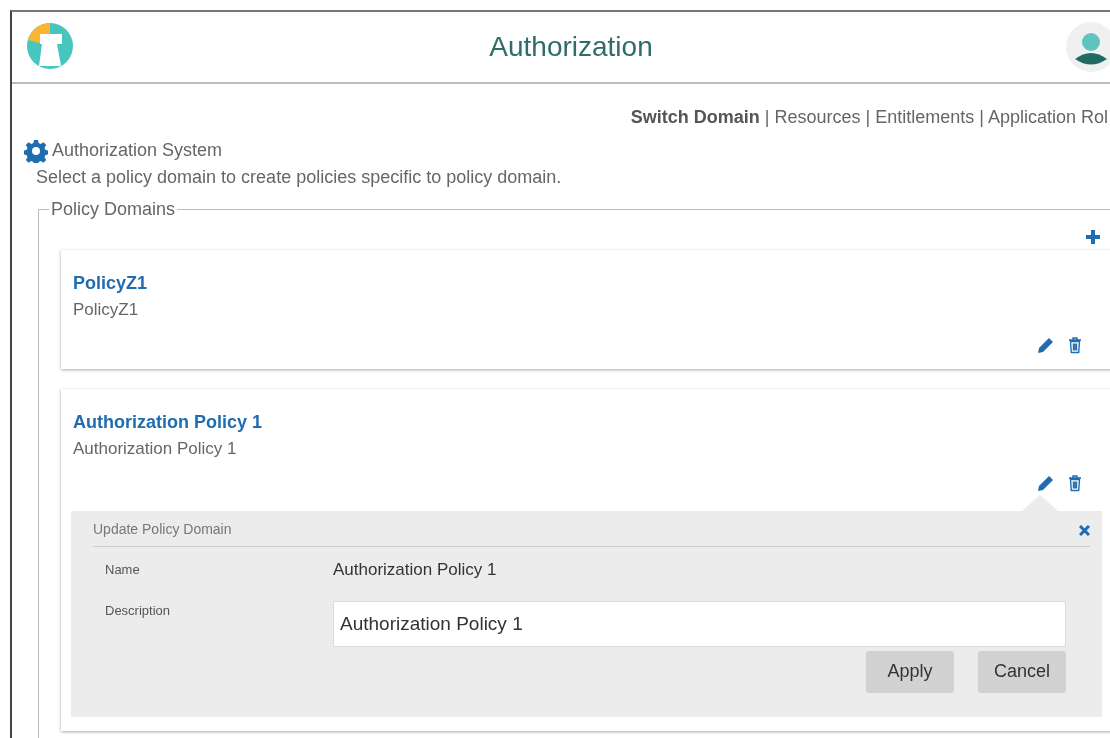 This screenshot has height=738, width=1110. What do you see at coordinates (925, 117) in the screenshot?
I see `nav-link: Entitlements` at bounding box center [925, 117].